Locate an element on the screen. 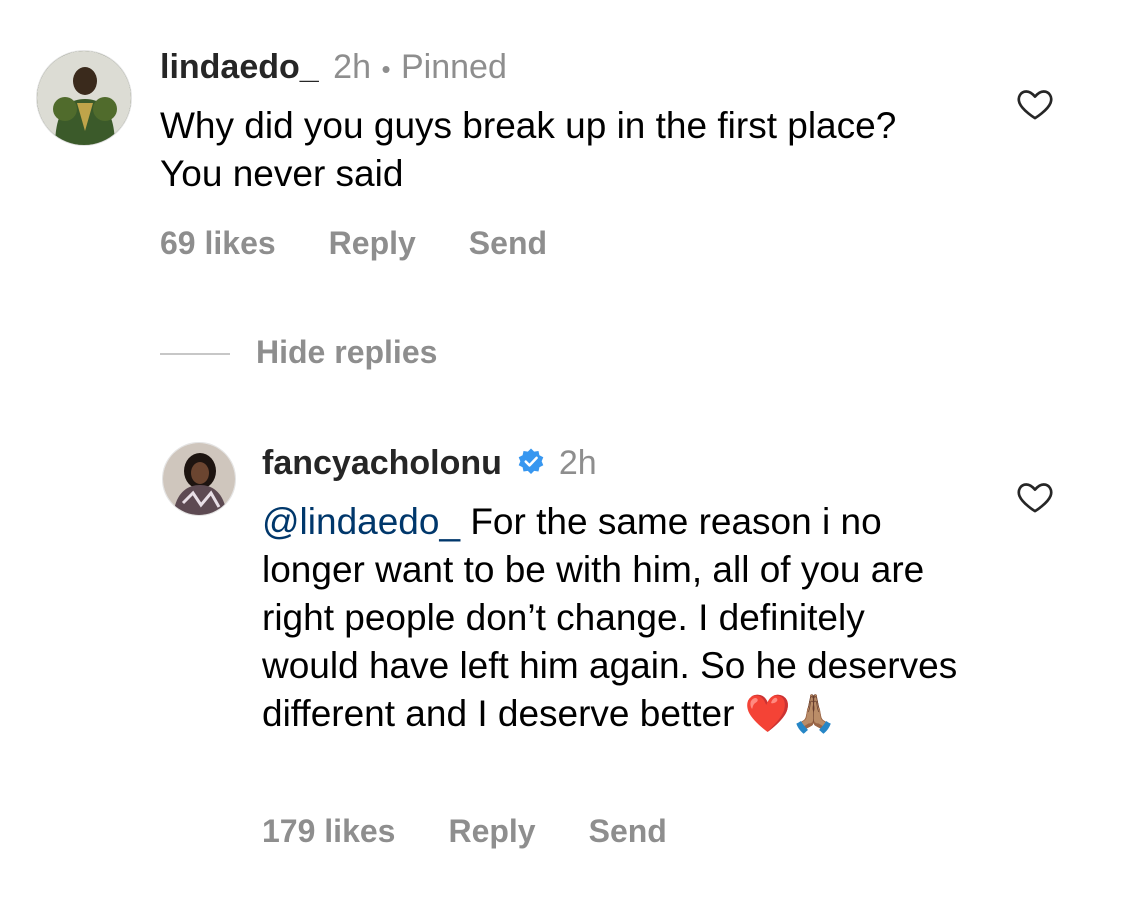 The image size is (1125, 913). reply-username: fancyacholonu is located at coordinates (382, 463).